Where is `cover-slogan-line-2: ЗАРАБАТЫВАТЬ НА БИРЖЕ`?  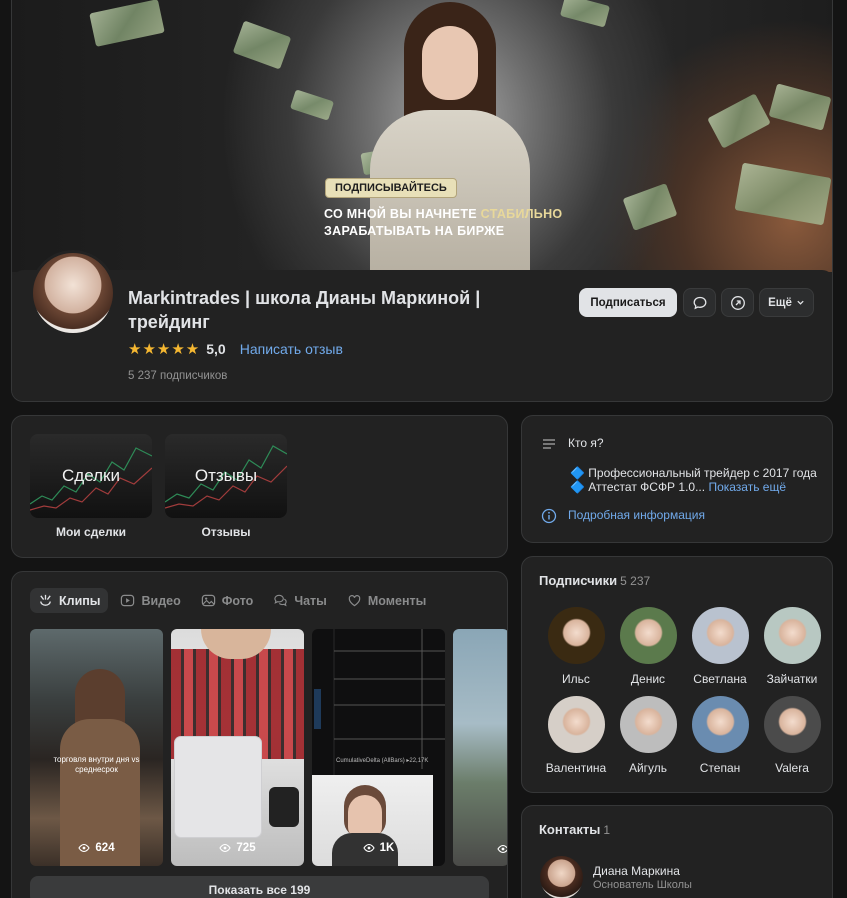 cover-slogan-line-2: ЗАРАБАТЫВАТЬ НА БИРЖЕ is located at coordinates (414, 231).